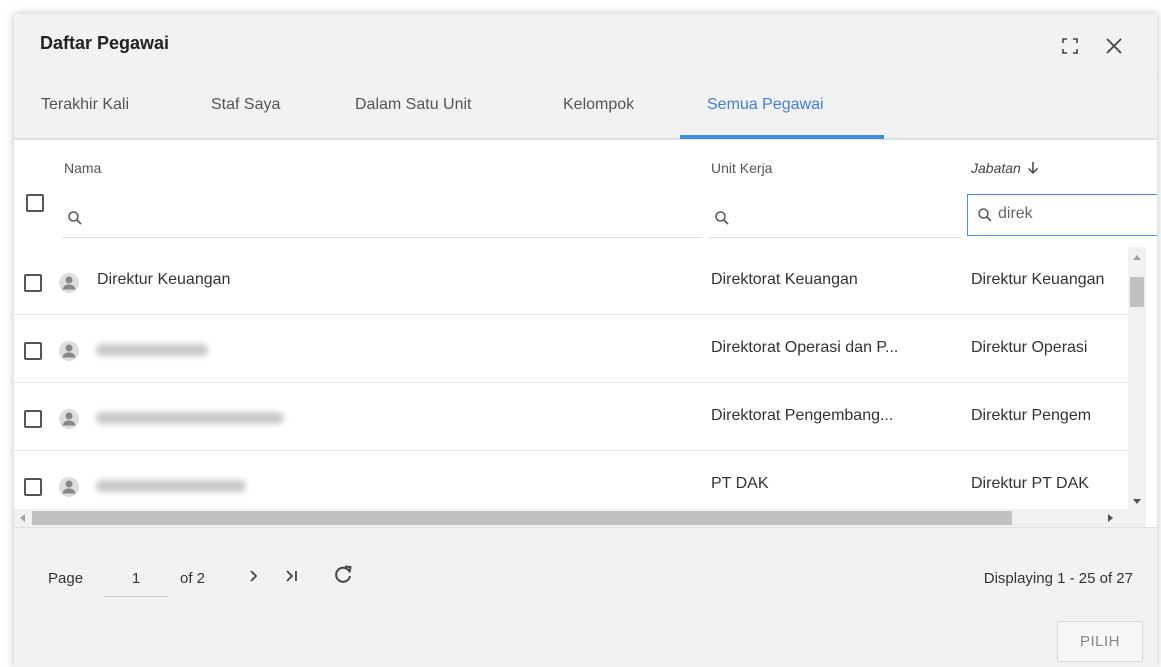 This screenshot has height=667, width=1161. Describe the element at coordinates (382, 218) in the screenshot. I see `nama-filter-field` at that location.